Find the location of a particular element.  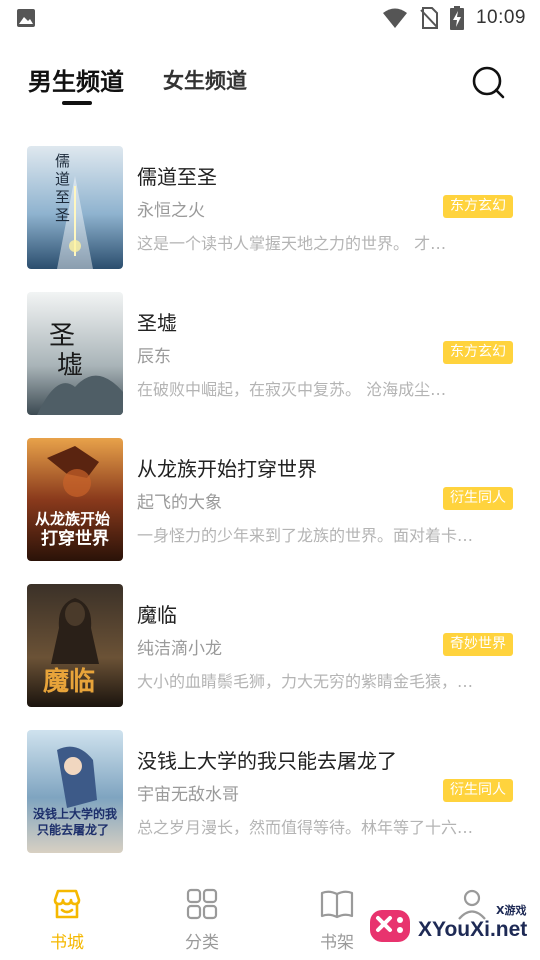

wifi-icon is located at coordinates (394, 18).